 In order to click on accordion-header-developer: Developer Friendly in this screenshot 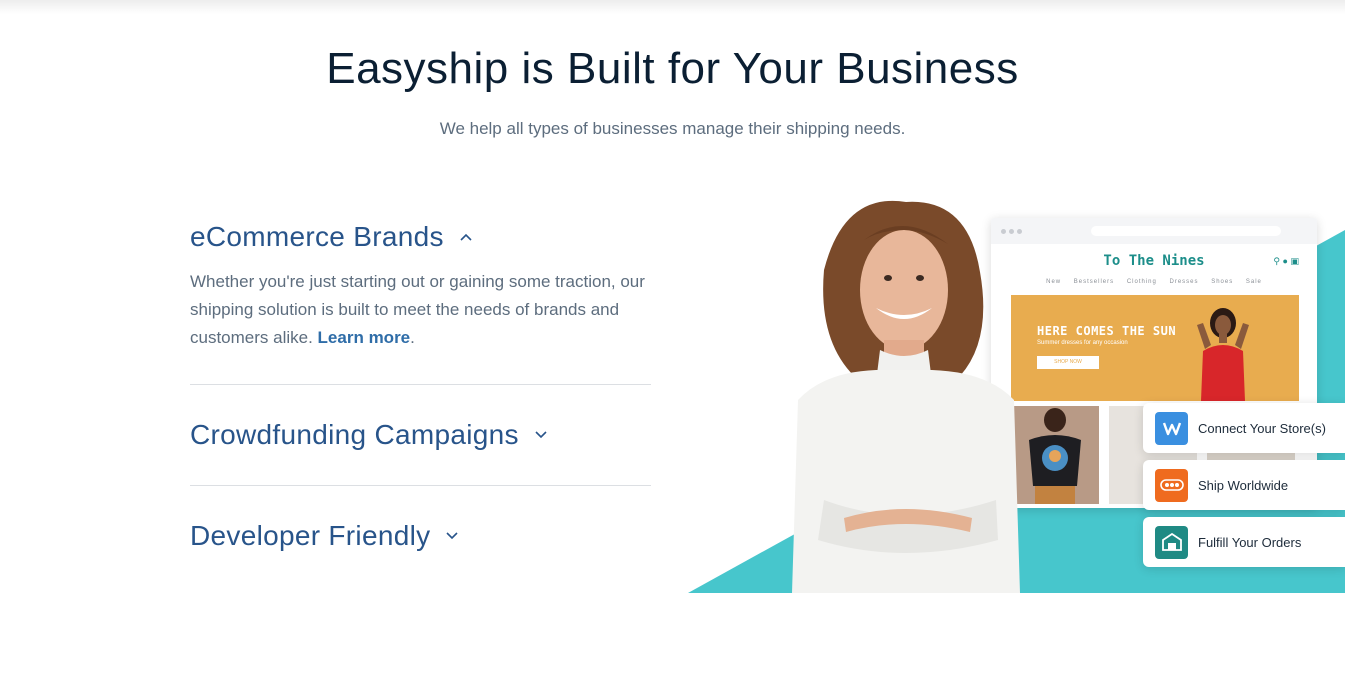, I will do `click(420, 536)`.